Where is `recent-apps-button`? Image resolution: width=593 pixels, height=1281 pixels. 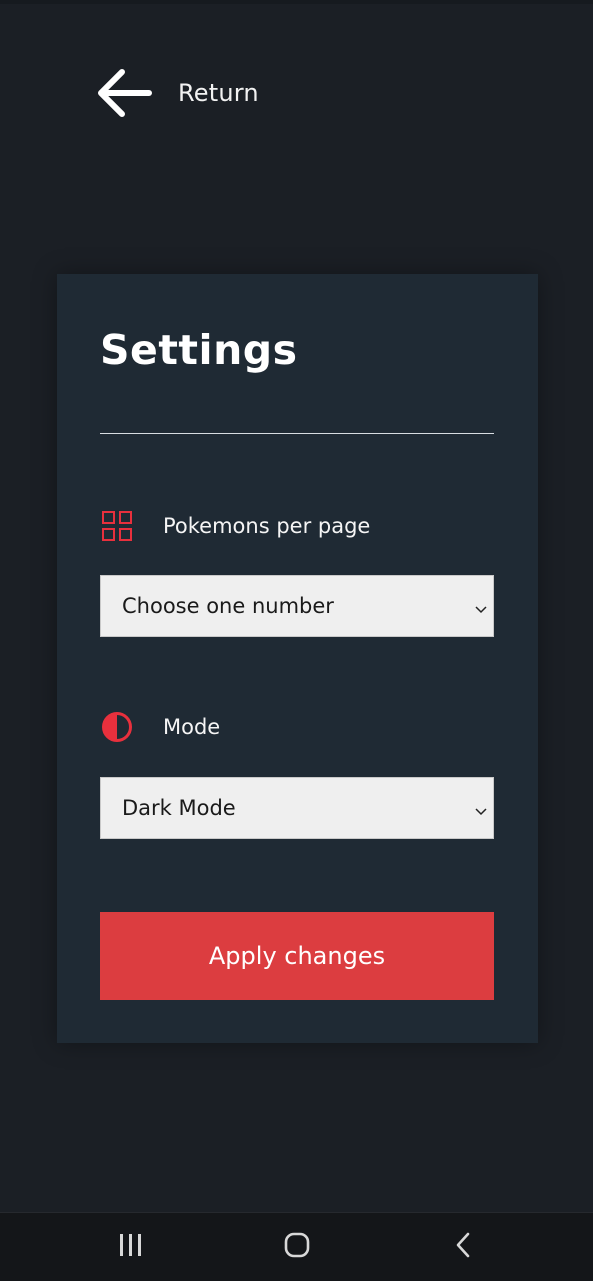
recent-apps-button is located at coordinates (131, 1247).